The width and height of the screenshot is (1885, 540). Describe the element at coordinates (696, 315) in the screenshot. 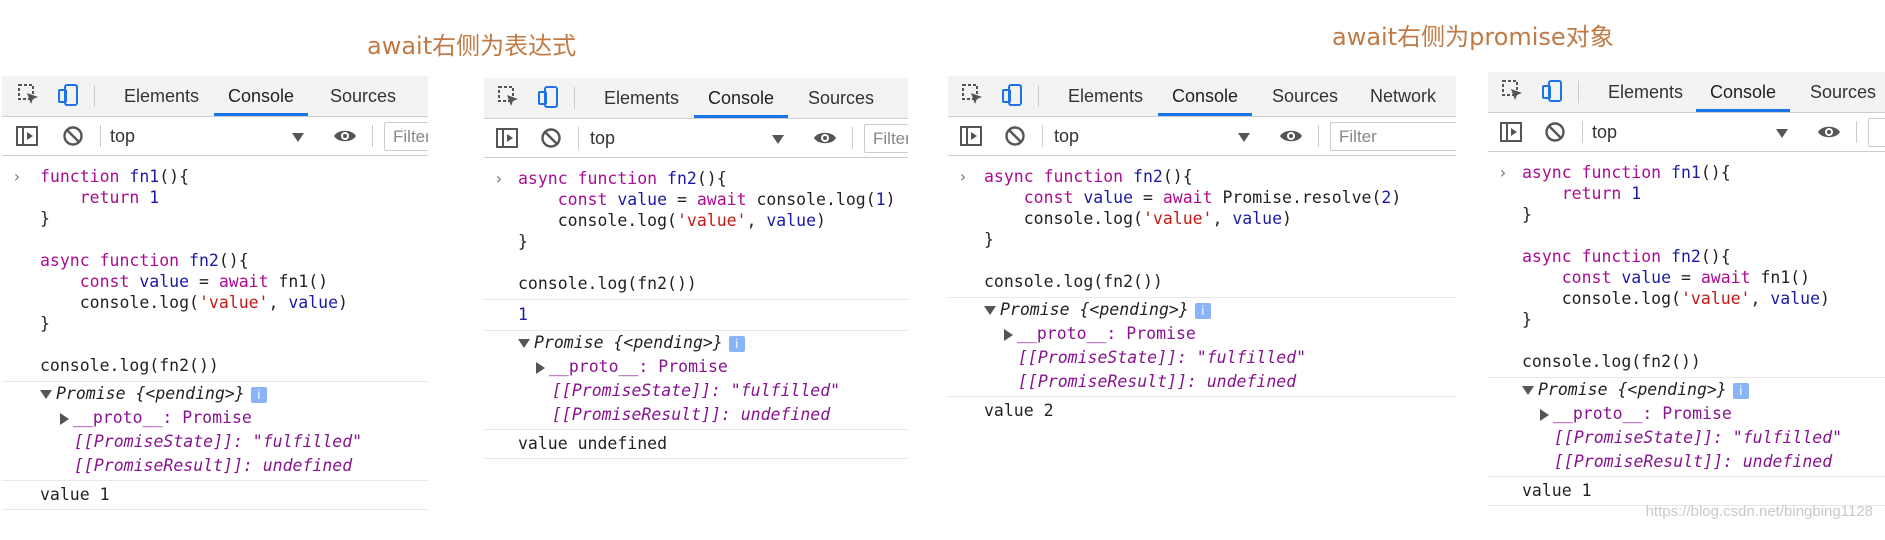

I see `output-log-number: 1` at that location.